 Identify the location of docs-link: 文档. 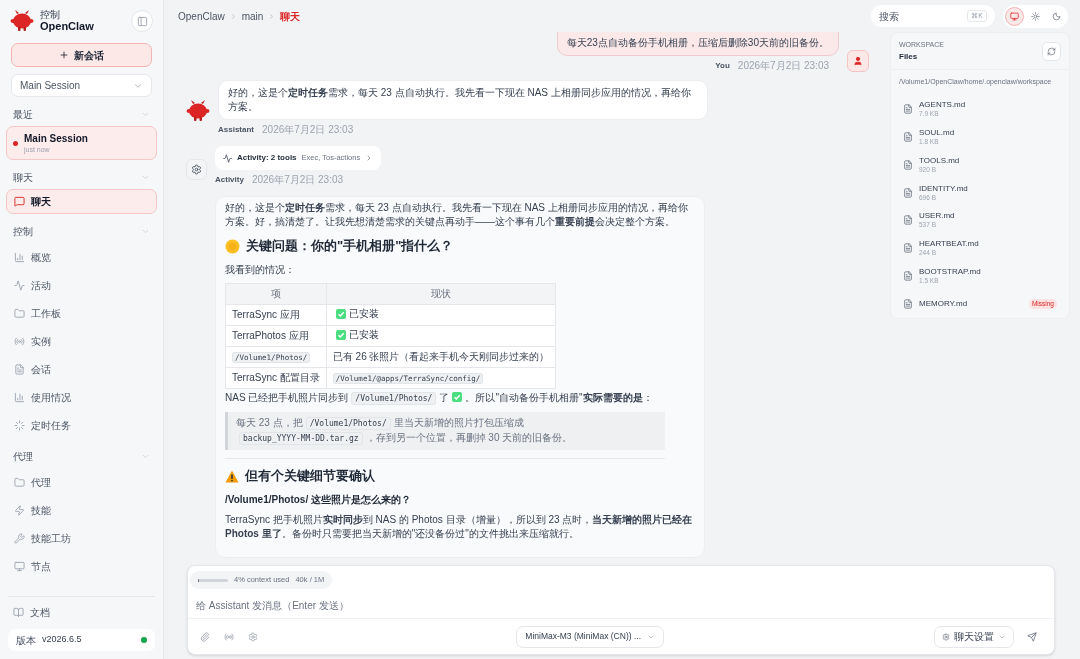
(81, 612).